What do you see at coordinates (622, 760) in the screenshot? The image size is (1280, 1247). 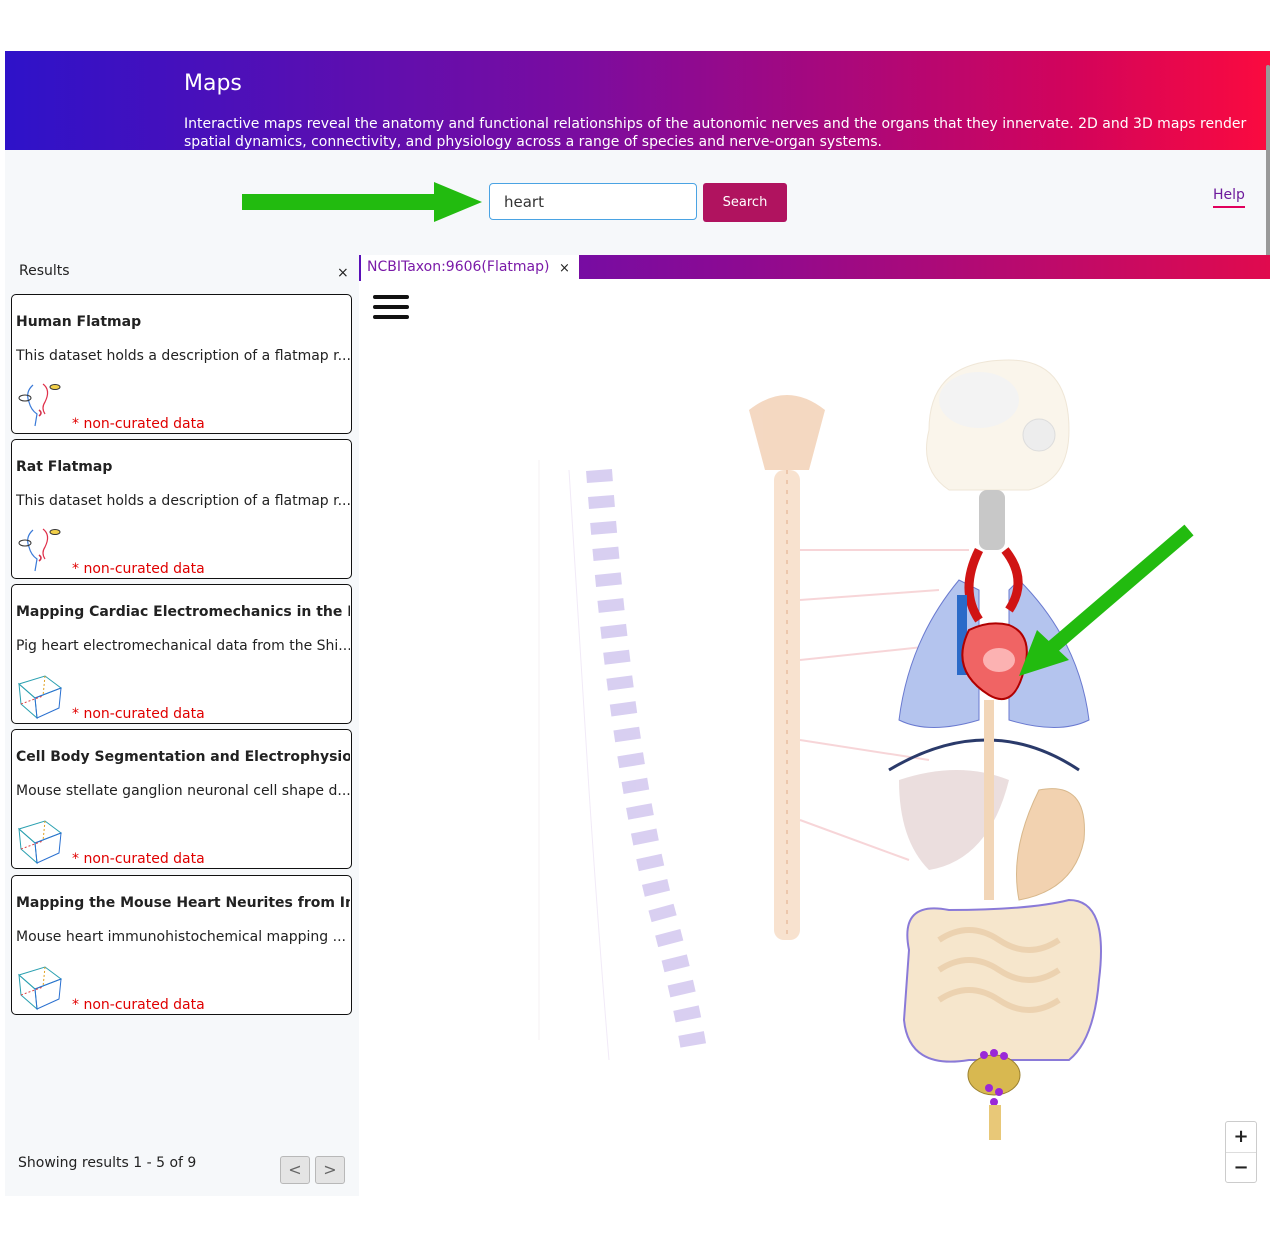 I see `vertebral-column` at bounding box center [622, 760].